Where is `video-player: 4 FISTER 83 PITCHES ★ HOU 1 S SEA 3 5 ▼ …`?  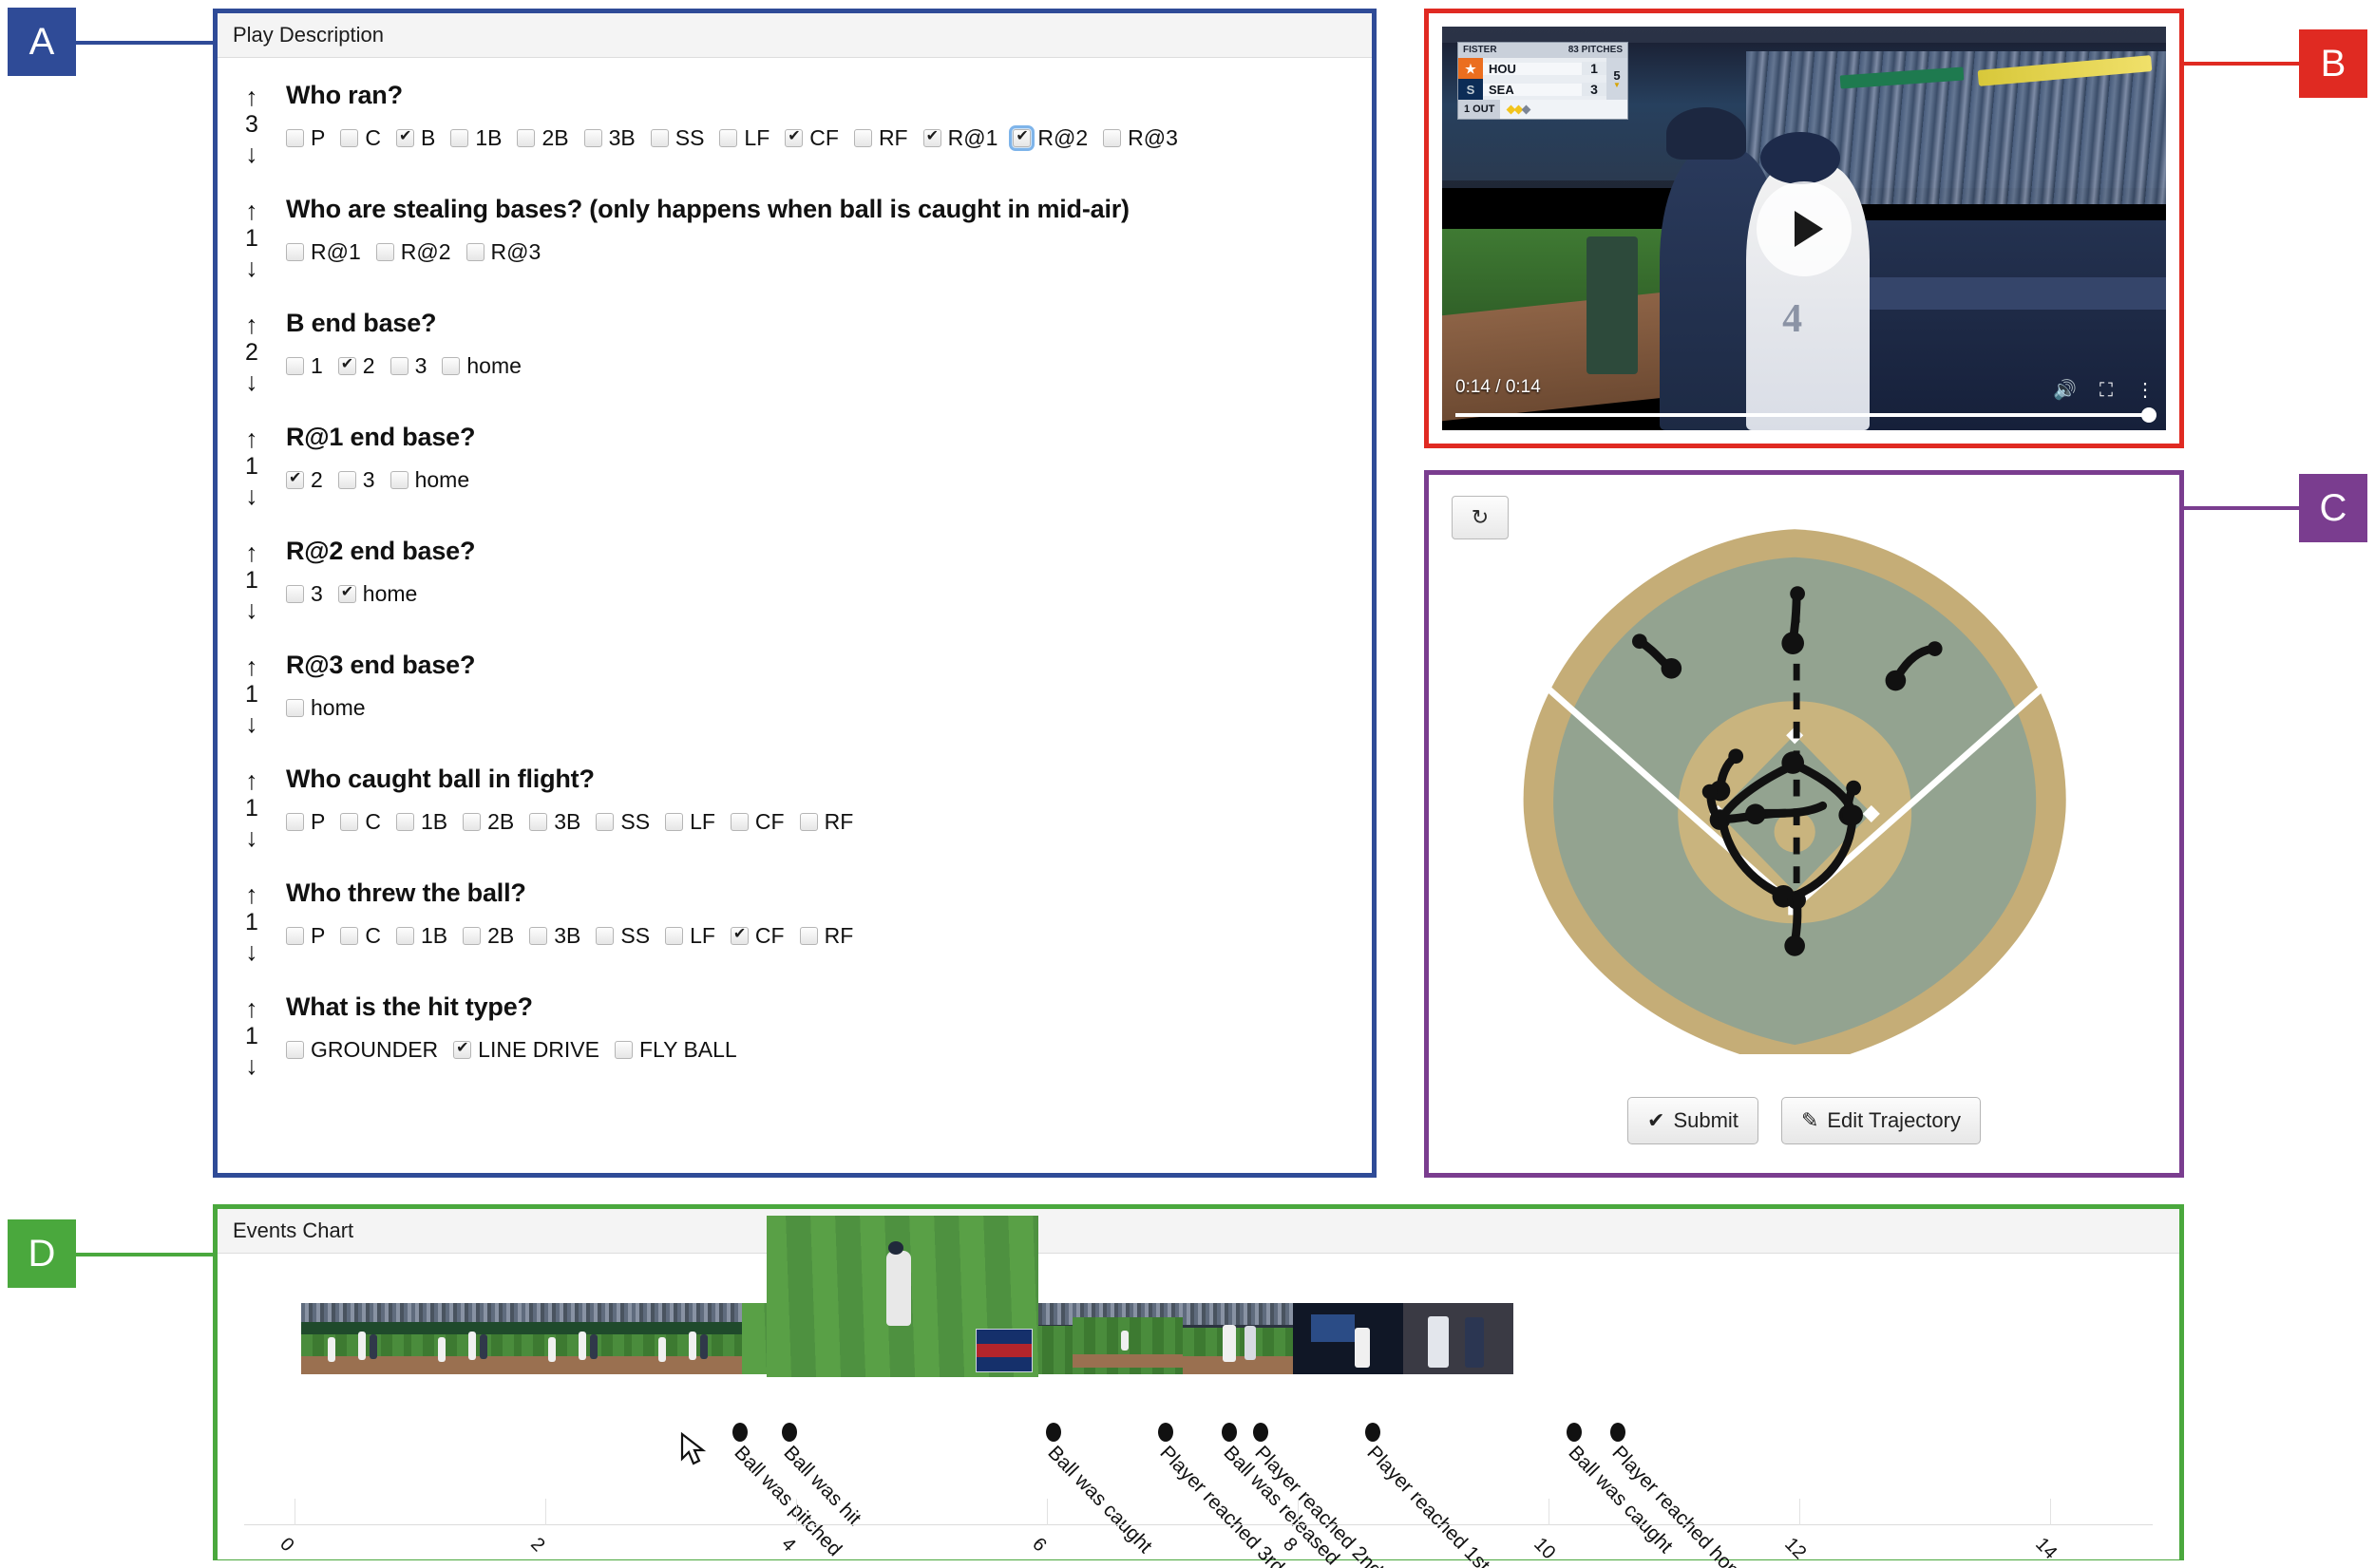
video-player: 4 FISTER 83 PITCHES ★ HOU 1 S SEA 3 5 ▼ … is located at coordinates (1804, 228).